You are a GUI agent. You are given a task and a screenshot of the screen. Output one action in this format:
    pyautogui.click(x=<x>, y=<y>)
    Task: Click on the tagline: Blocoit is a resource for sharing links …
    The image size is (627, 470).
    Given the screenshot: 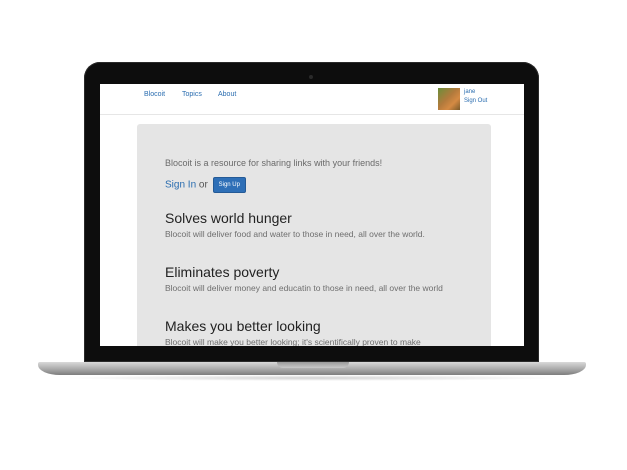 What is the action you would take?
    pyautogui.click(x=274, y=163)
    